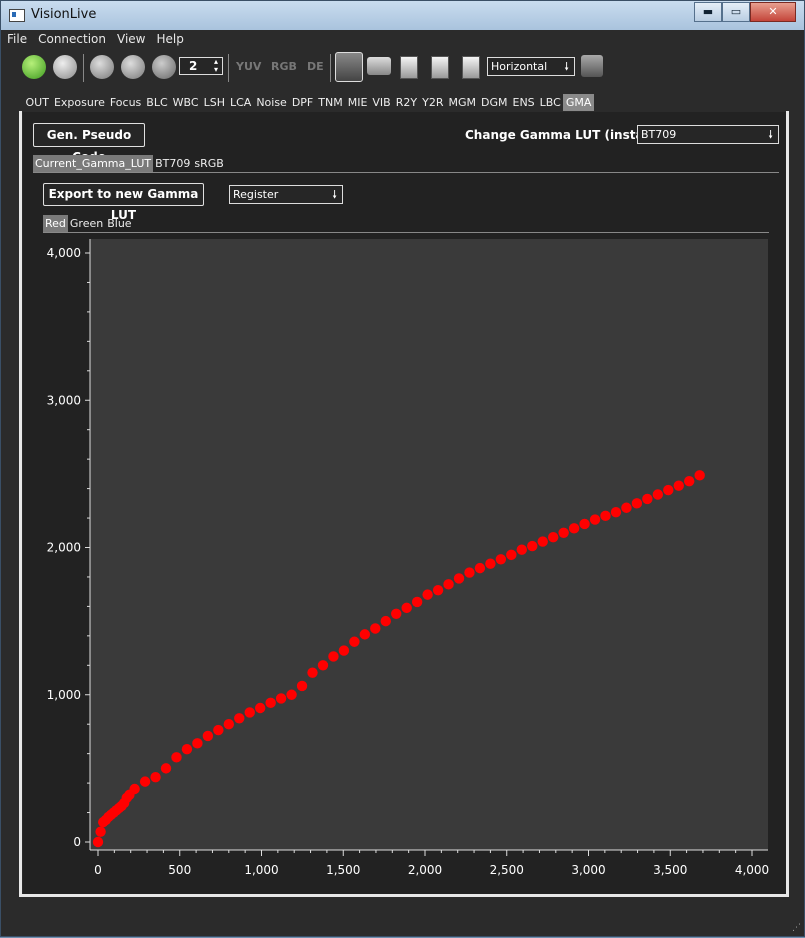  Describe the element at coordinates (507, 870) in the screenshot. I see `x-tick-label: 2,500` at that location.